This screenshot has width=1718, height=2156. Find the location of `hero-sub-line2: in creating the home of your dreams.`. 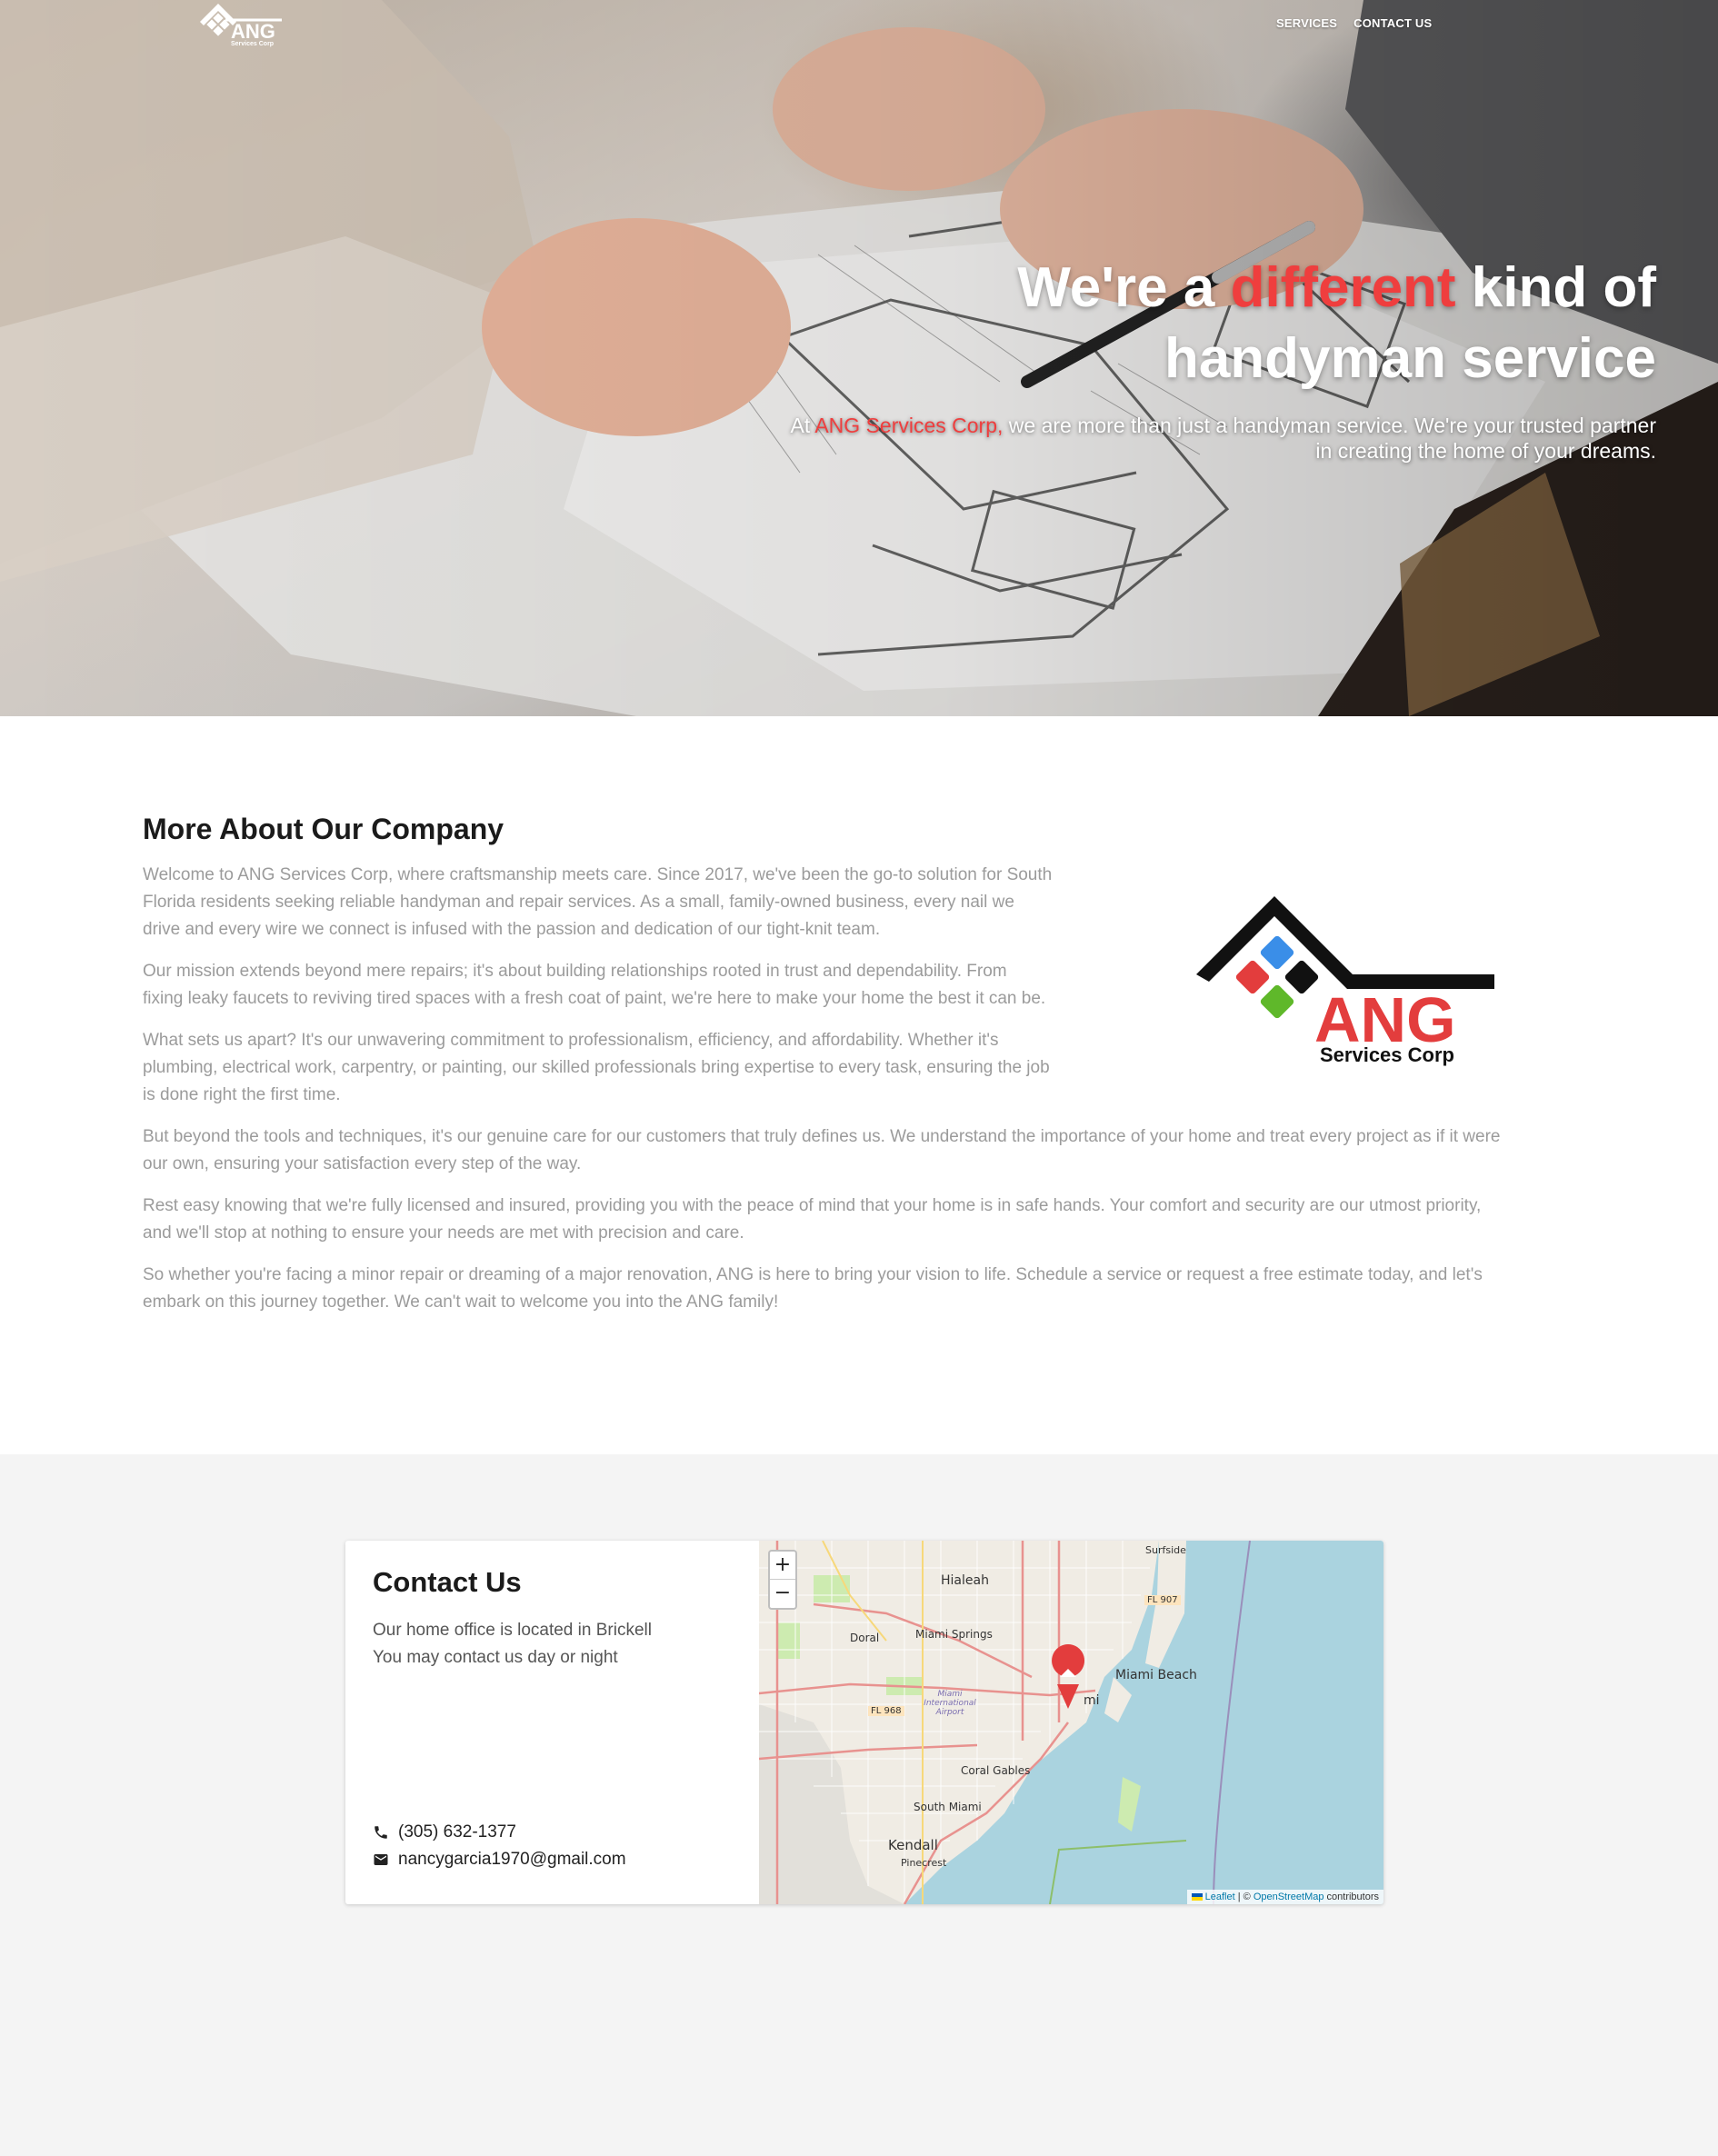

hero-sub-line2: in creating the home of your dreams. is located at coordinates (1485, 451).